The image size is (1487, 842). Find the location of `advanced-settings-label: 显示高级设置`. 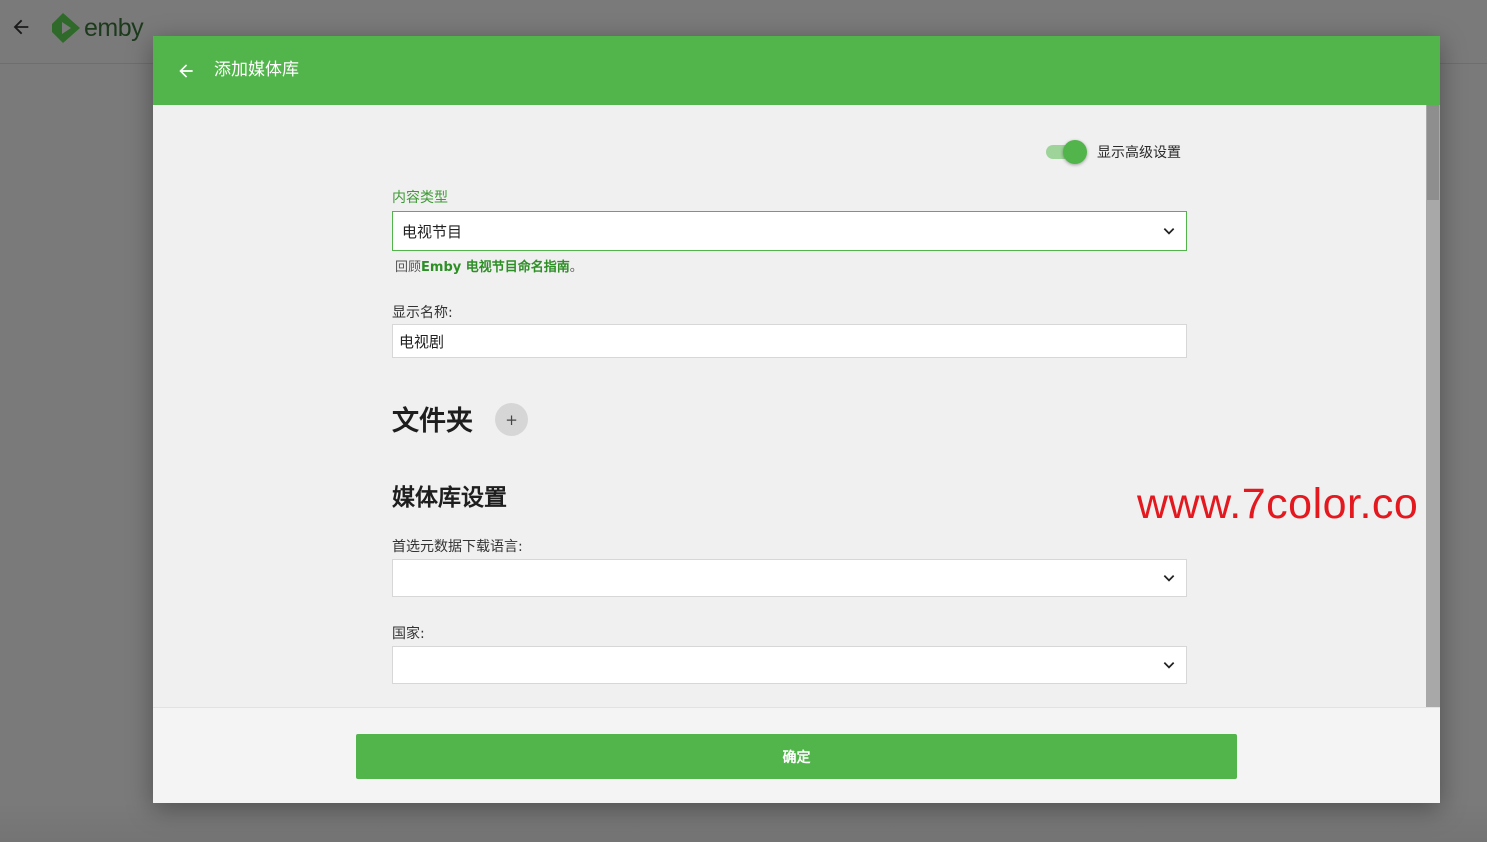

advanced-settings-label: 显示高级设置 is located at coordinates (1139, 153).